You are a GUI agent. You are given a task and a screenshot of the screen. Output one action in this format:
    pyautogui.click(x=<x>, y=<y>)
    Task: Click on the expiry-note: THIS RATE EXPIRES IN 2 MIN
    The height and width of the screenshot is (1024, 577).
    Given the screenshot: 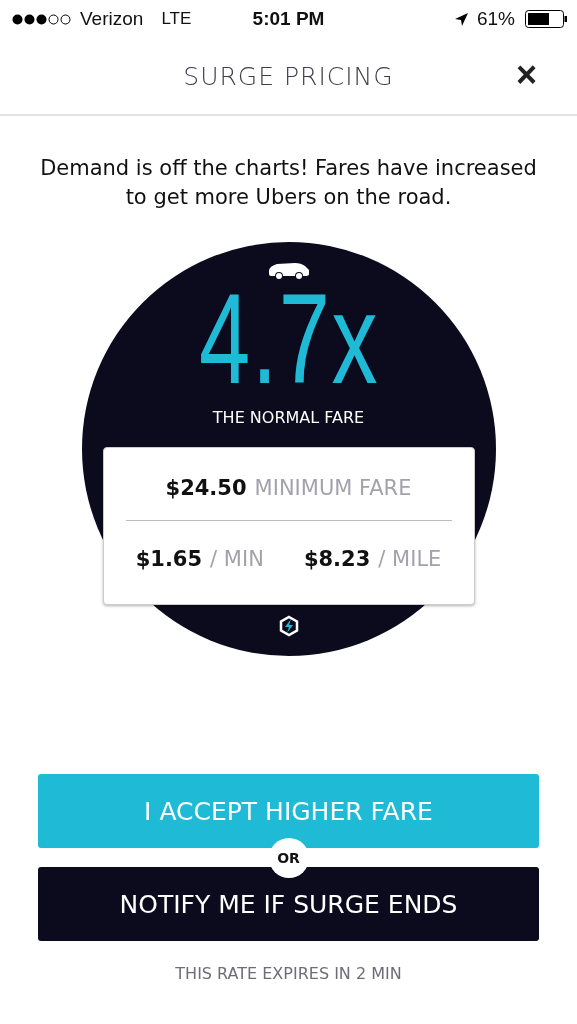 What is the action you would take?
    pyautogui.click(x=288, y=973)
    